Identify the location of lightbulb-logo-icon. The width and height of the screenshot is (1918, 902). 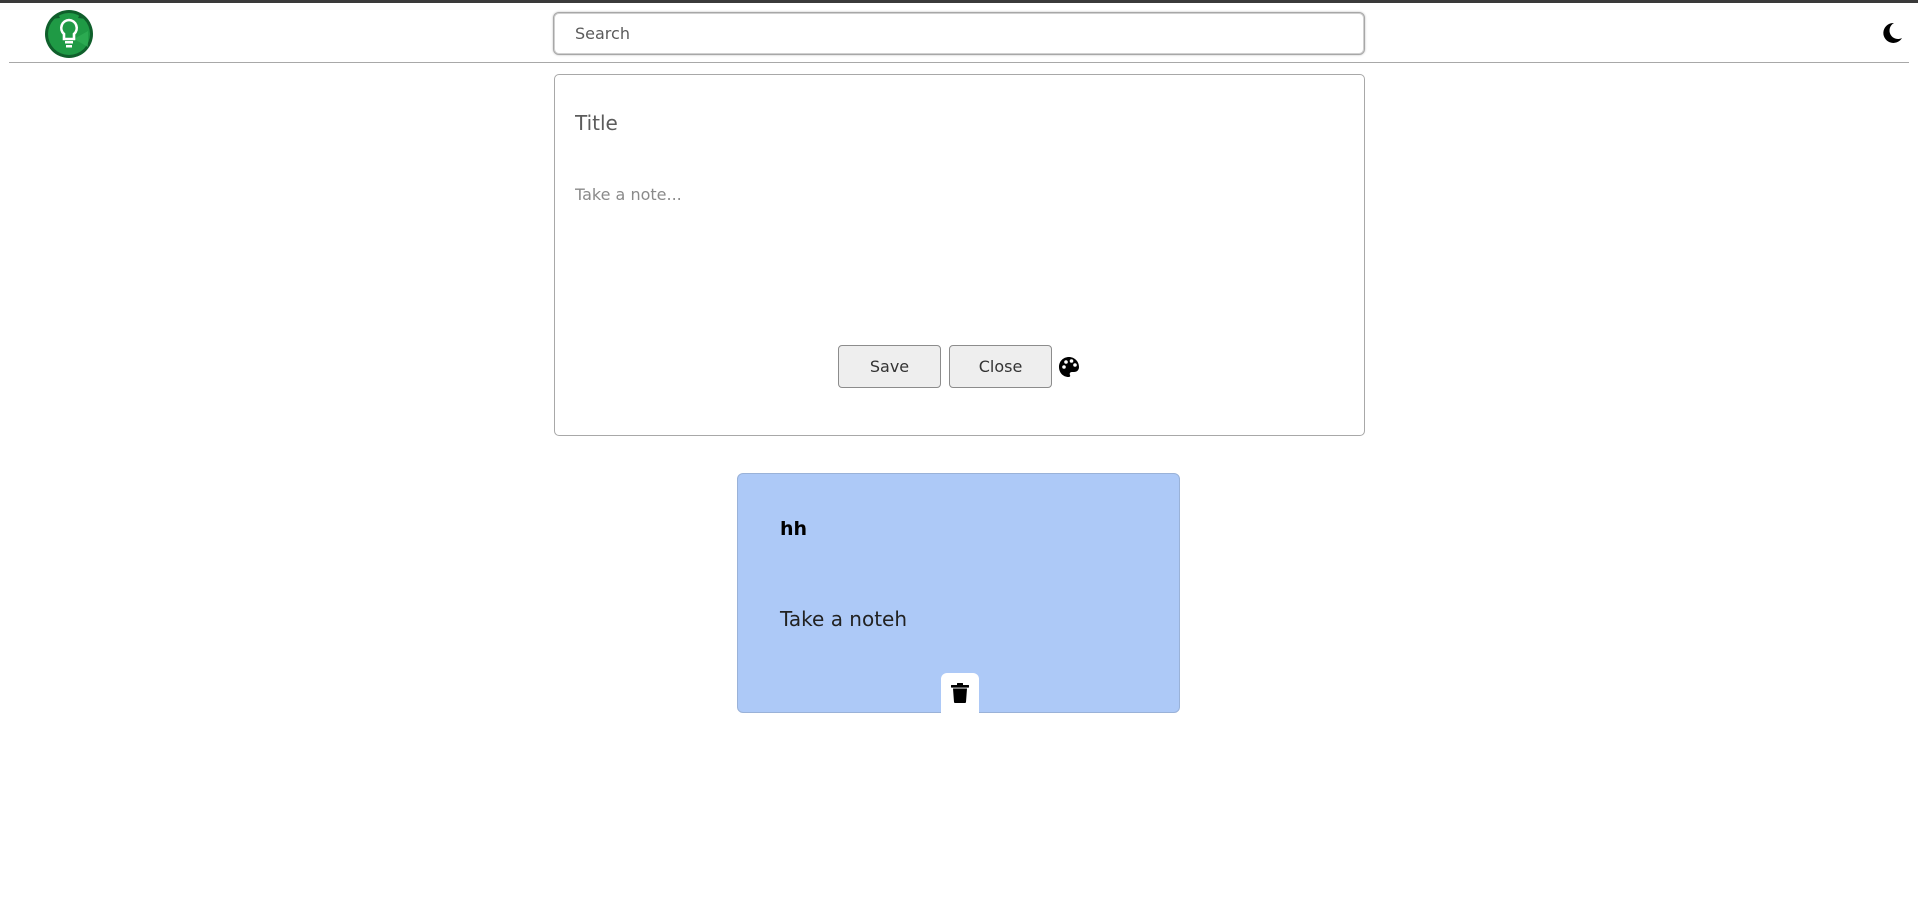
(69, 34).